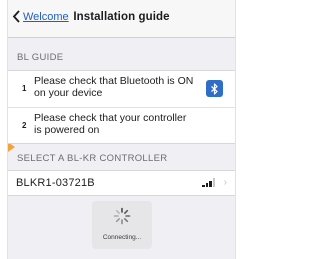 Image resolution: width=320 pixels, height=259 pixels. Describe the element at coordinates (24, 88) in the screenshot. I see `step-number: 1` at that location.